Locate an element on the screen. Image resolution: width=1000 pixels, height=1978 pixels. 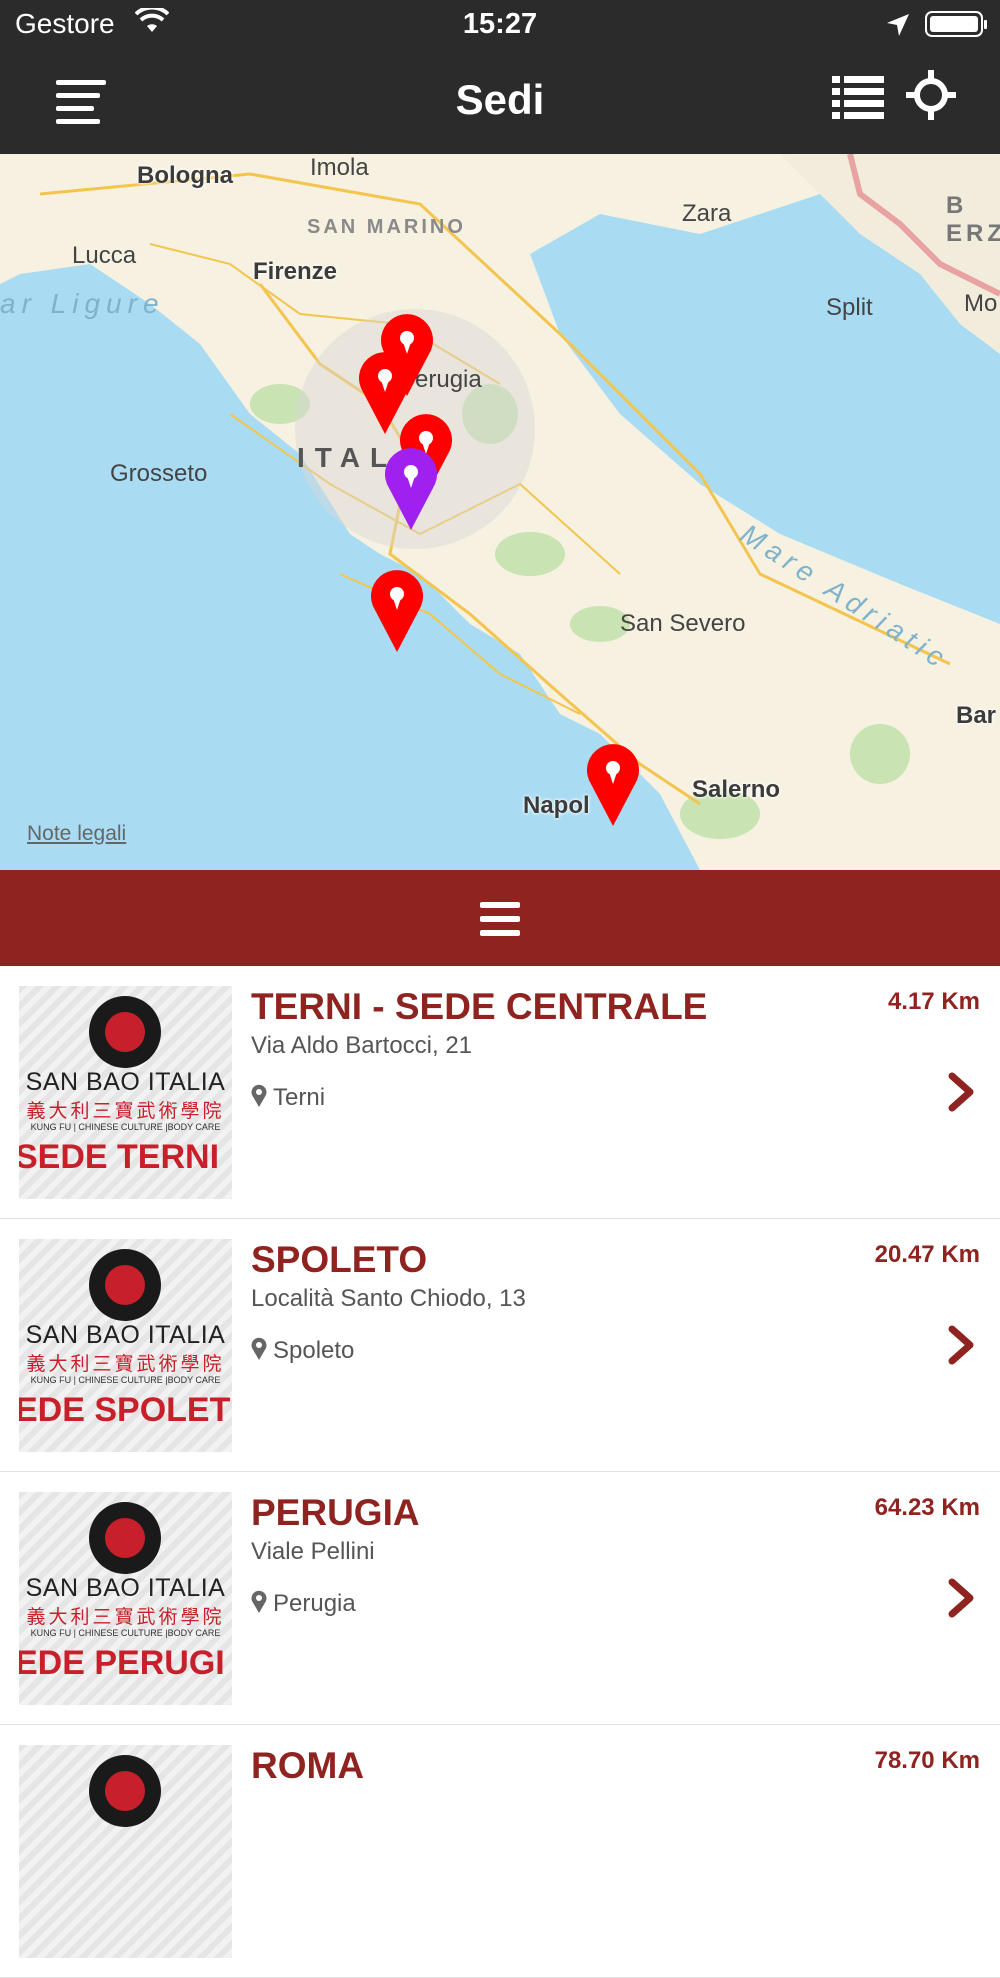
map-pin-napoli is located at coordinates (613, 786).